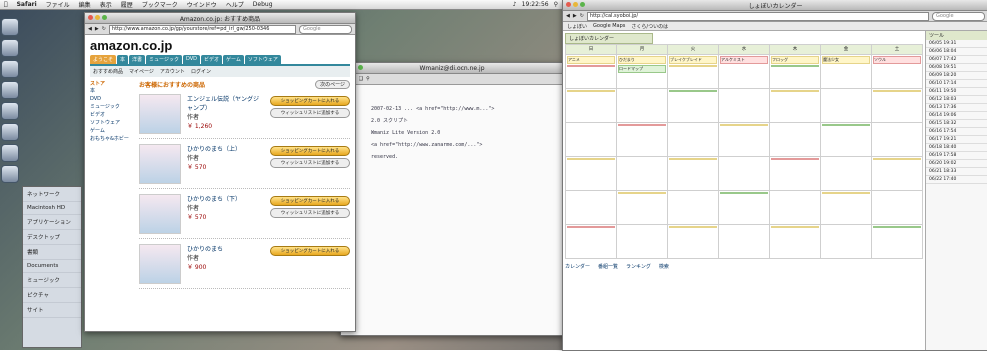 This screenshot has width=987, height=351. What do you see at coordinates (649, 26) in the screenshot?
I see `bookmark-link: さくら/ついのは` at bounding box center [649, 26].